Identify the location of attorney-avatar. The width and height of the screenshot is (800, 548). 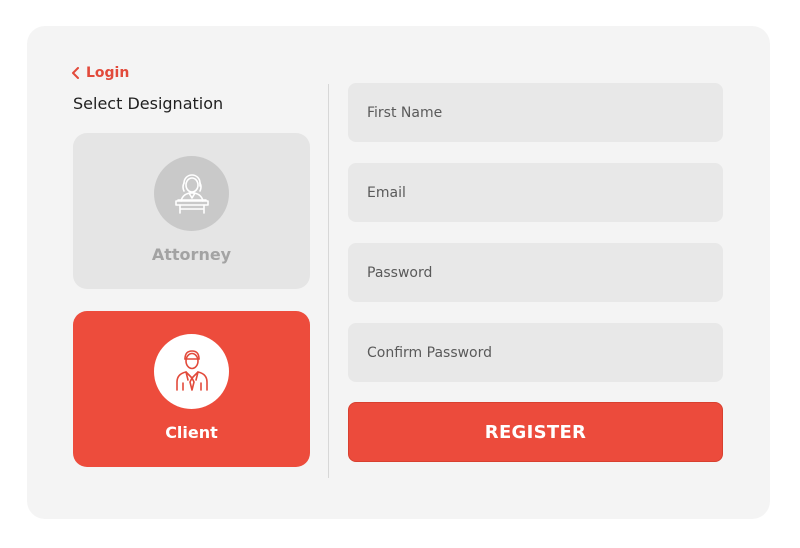
(191, 193).